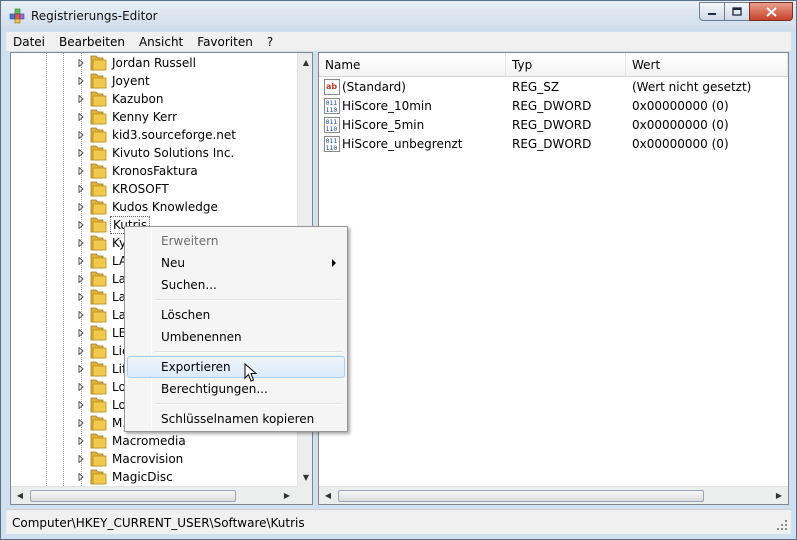  I want to click on menu-edit: Bearbeiten, so click(92, 42).